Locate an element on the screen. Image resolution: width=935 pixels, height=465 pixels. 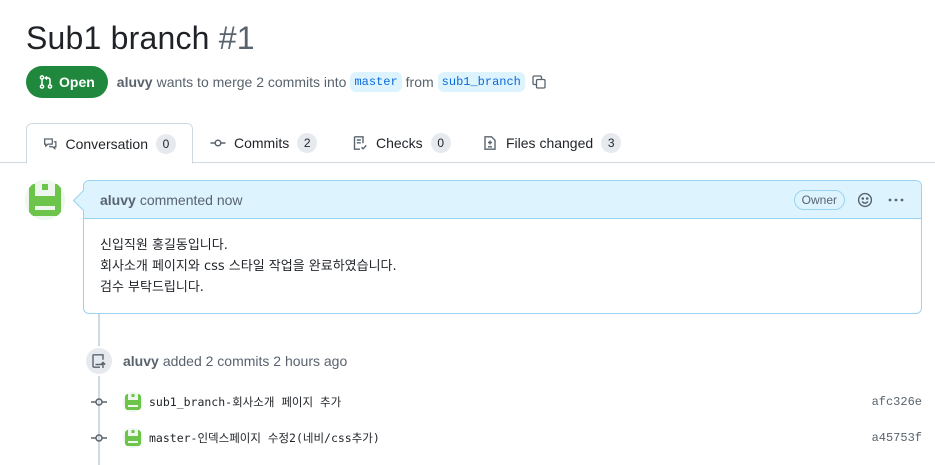
tab-files-changed: Files changed 3 is located at coordinates (551, 143).